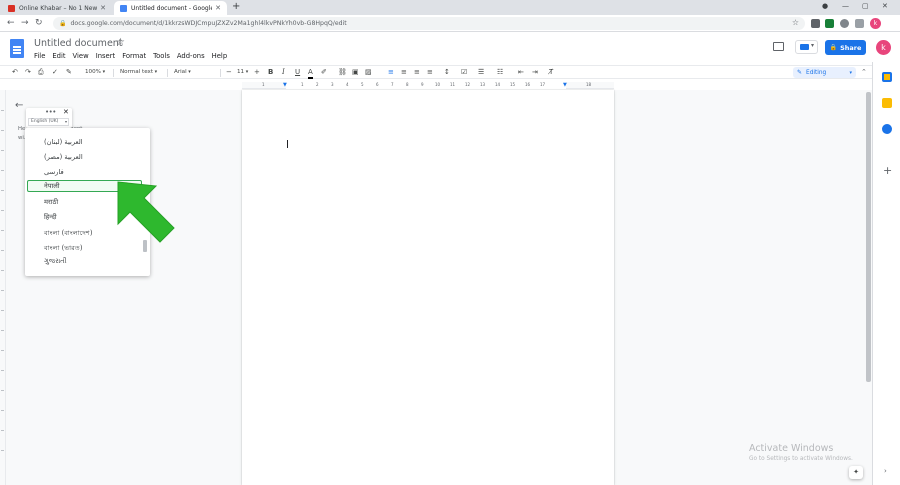  What do you see at coordinates (391, 72) in the screenshot?
I see `align-left-icon: ≡` at bounding box center [391, 72].